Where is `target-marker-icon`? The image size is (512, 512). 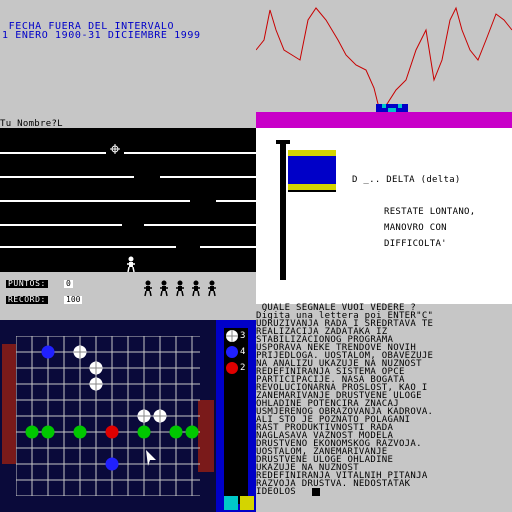 target-marker-icon is located at coordinates (115, 149).